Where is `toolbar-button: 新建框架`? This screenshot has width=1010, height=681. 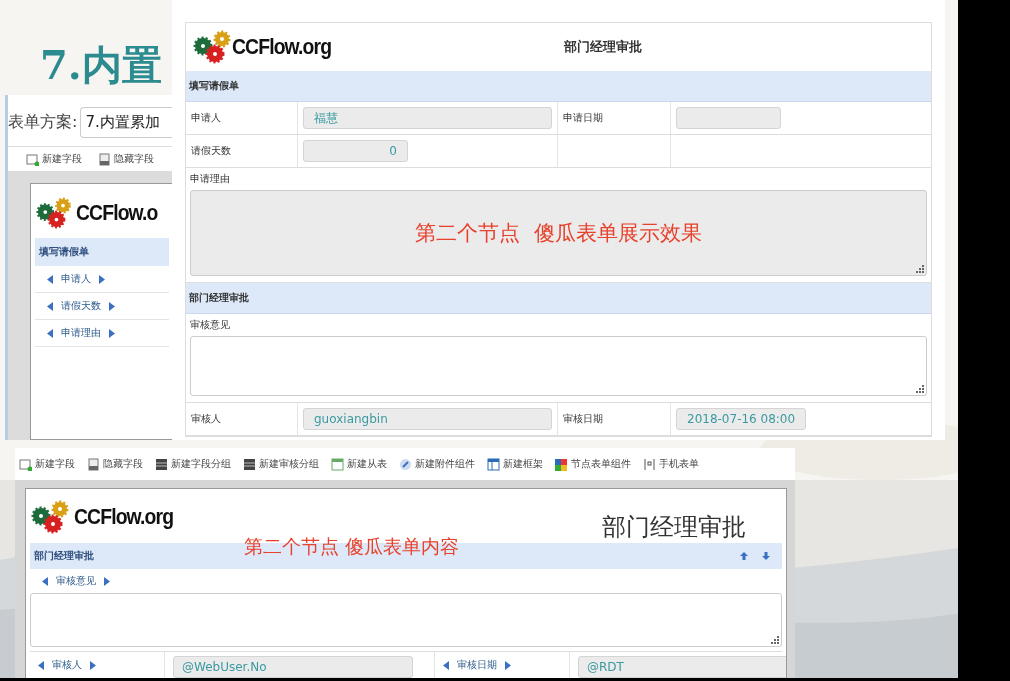 toolbar-button: 新建框架 is located at coordinates (515, 464).